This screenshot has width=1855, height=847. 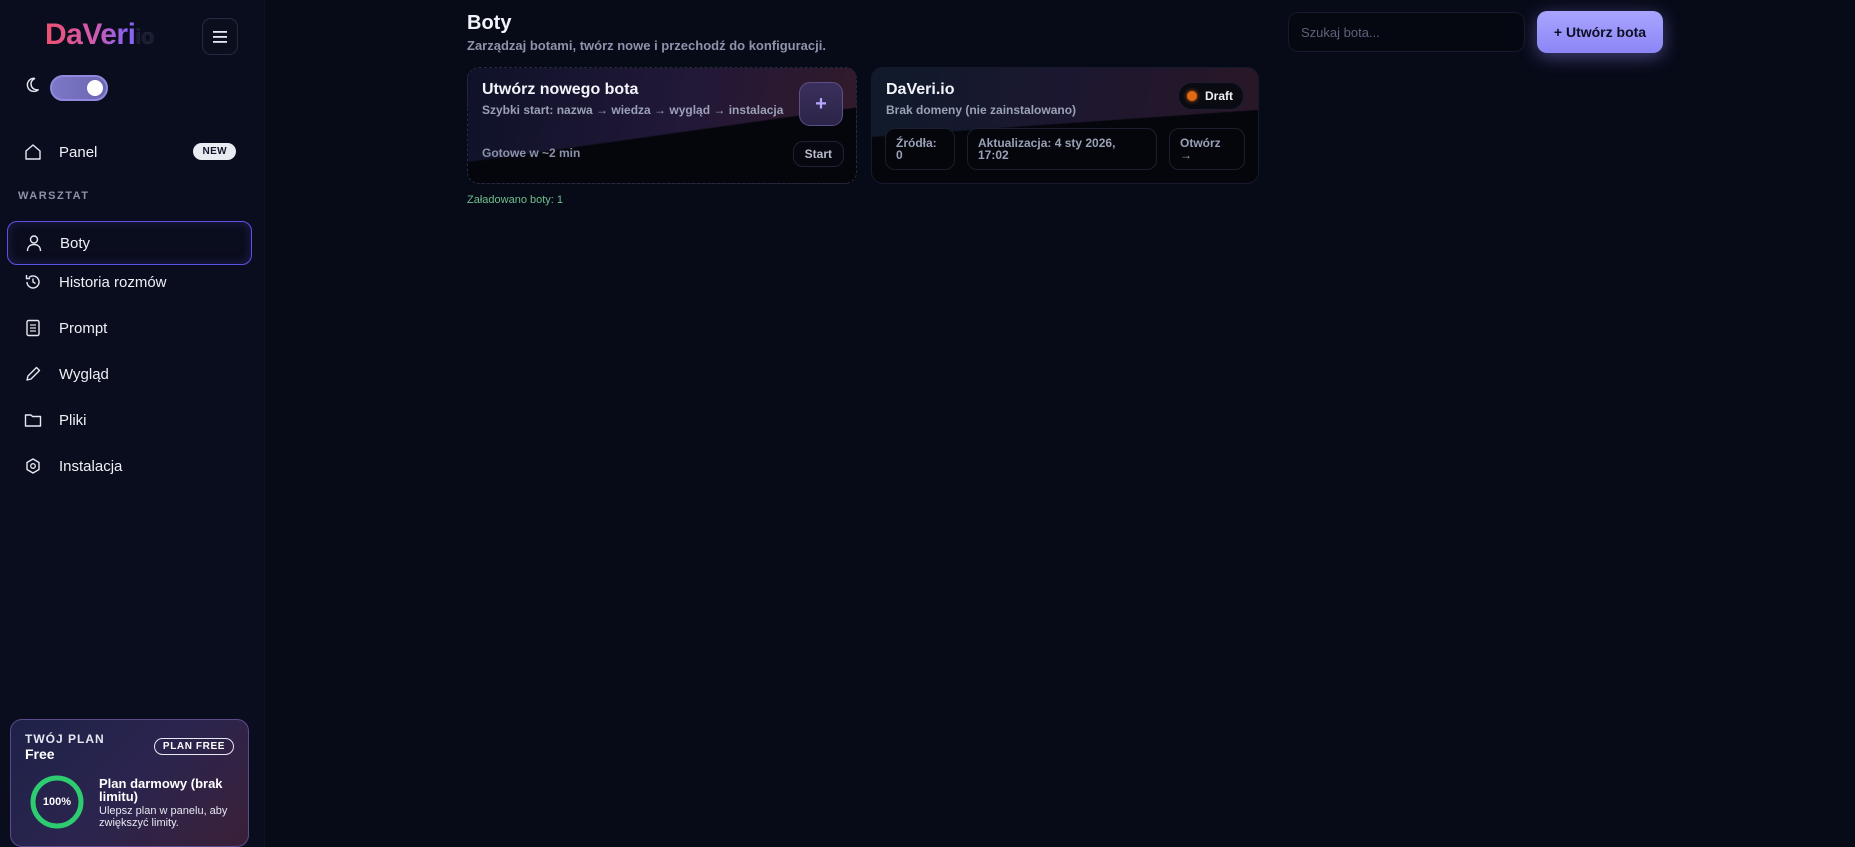 What do you see at coordinates (33, 152) in the screenshot?
I see `home-icon` at bounding box center [33, 152].